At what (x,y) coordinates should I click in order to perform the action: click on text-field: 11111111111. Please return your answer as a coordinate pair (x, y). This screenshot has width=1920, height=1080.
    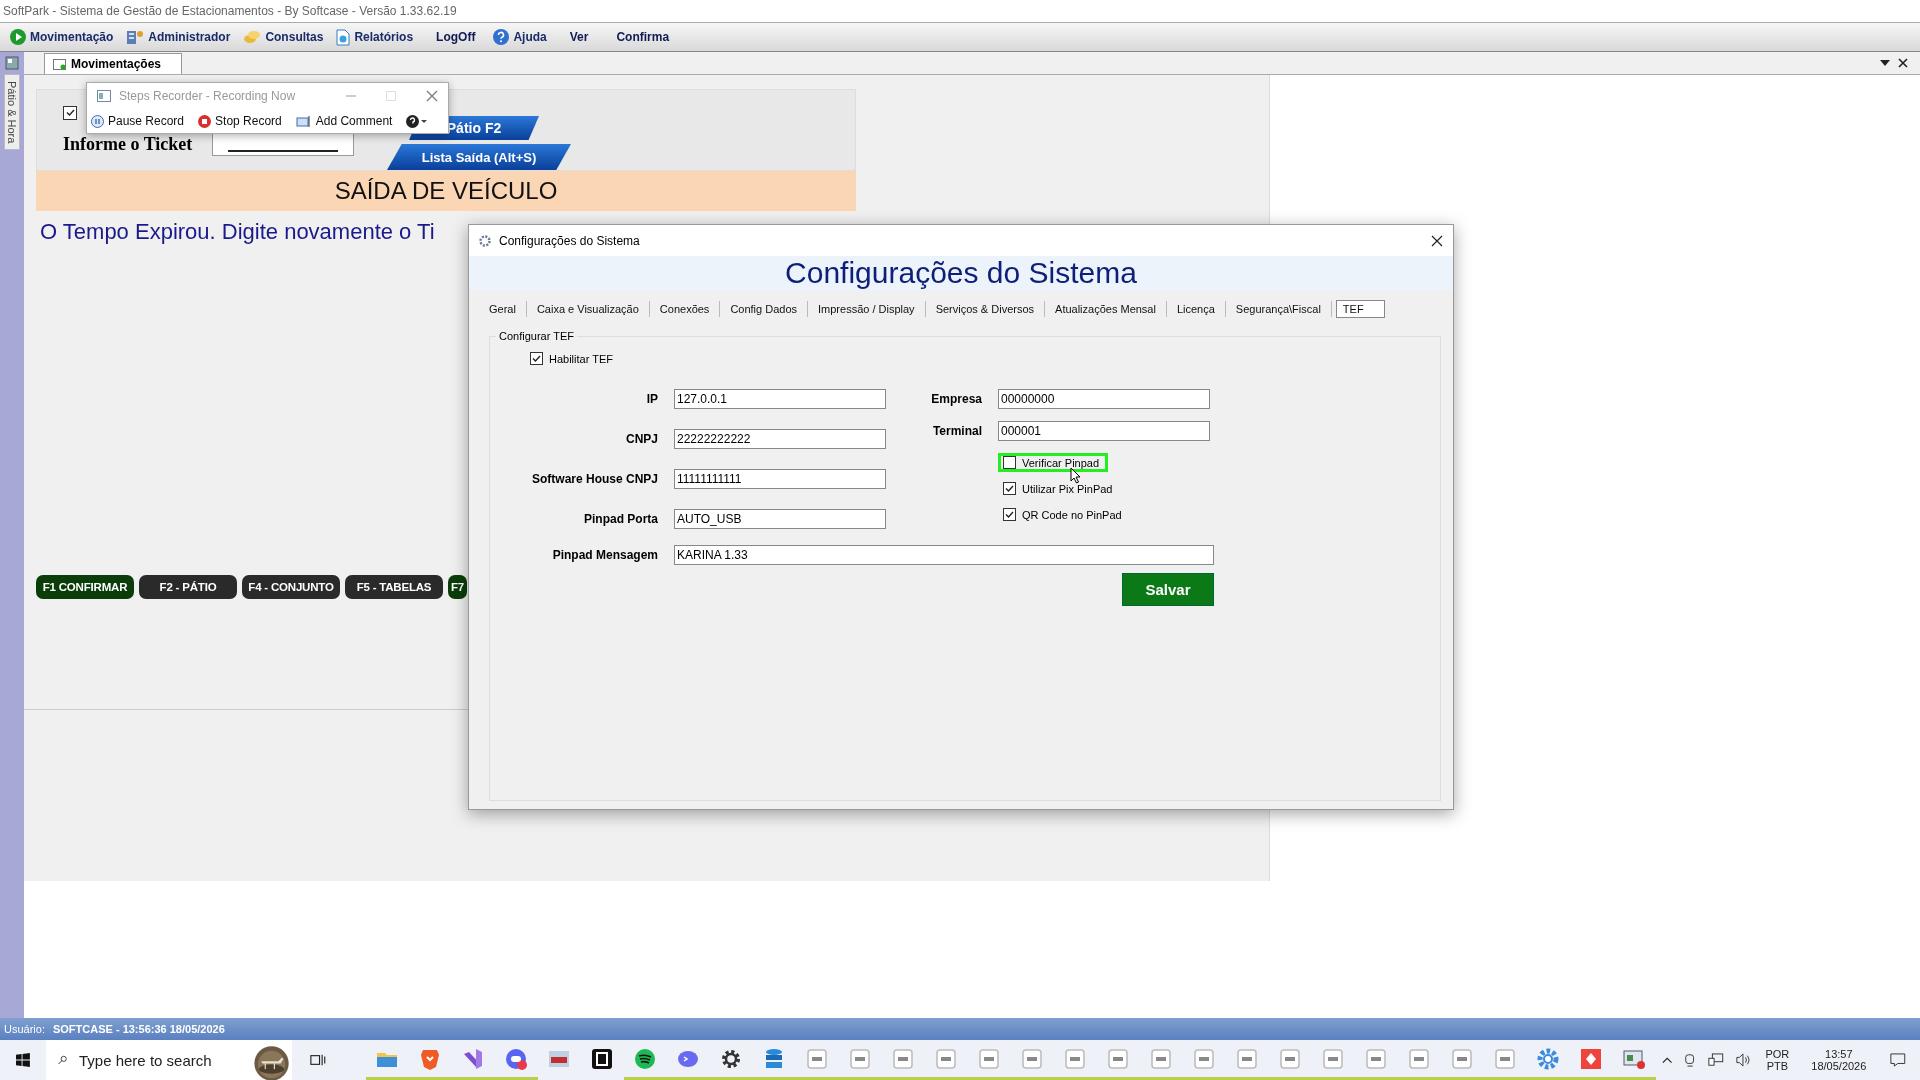
    Looking at the image, I should click on (780, 479).